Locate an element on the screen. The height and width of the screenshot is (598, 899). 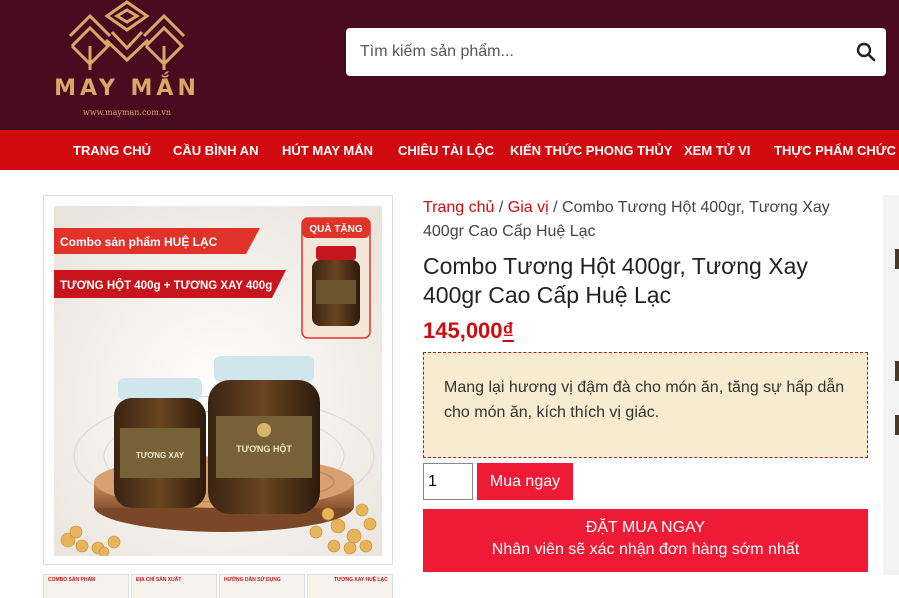
nav-item-cau-binh-an: CẦU BÌNH AN is located at coordinates (215, 150).